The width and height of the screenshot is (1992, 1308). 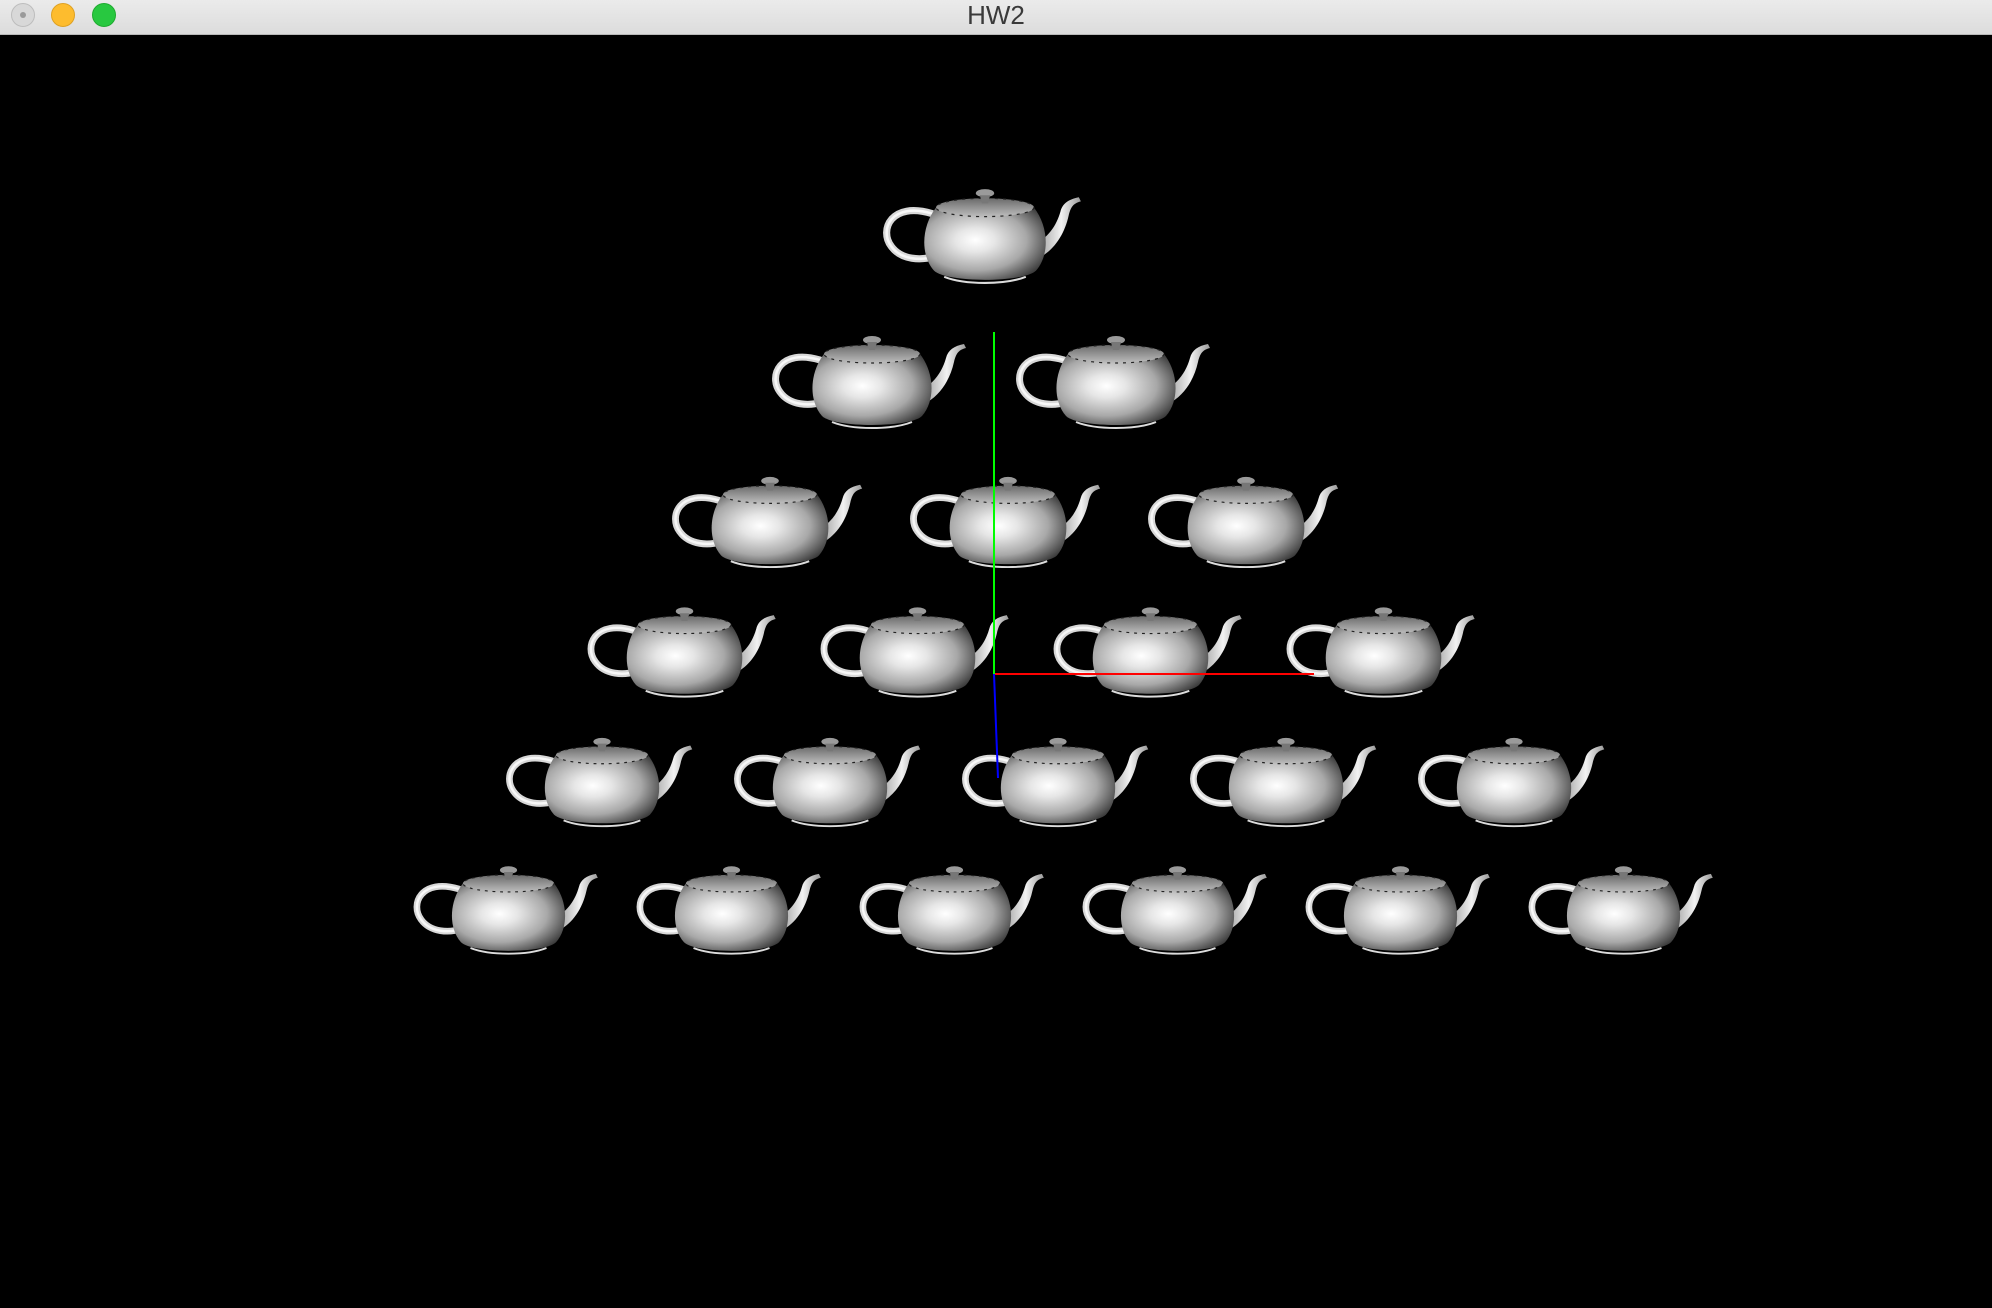 I want to click on title-bar: HW2, so click(x=996, y=17).